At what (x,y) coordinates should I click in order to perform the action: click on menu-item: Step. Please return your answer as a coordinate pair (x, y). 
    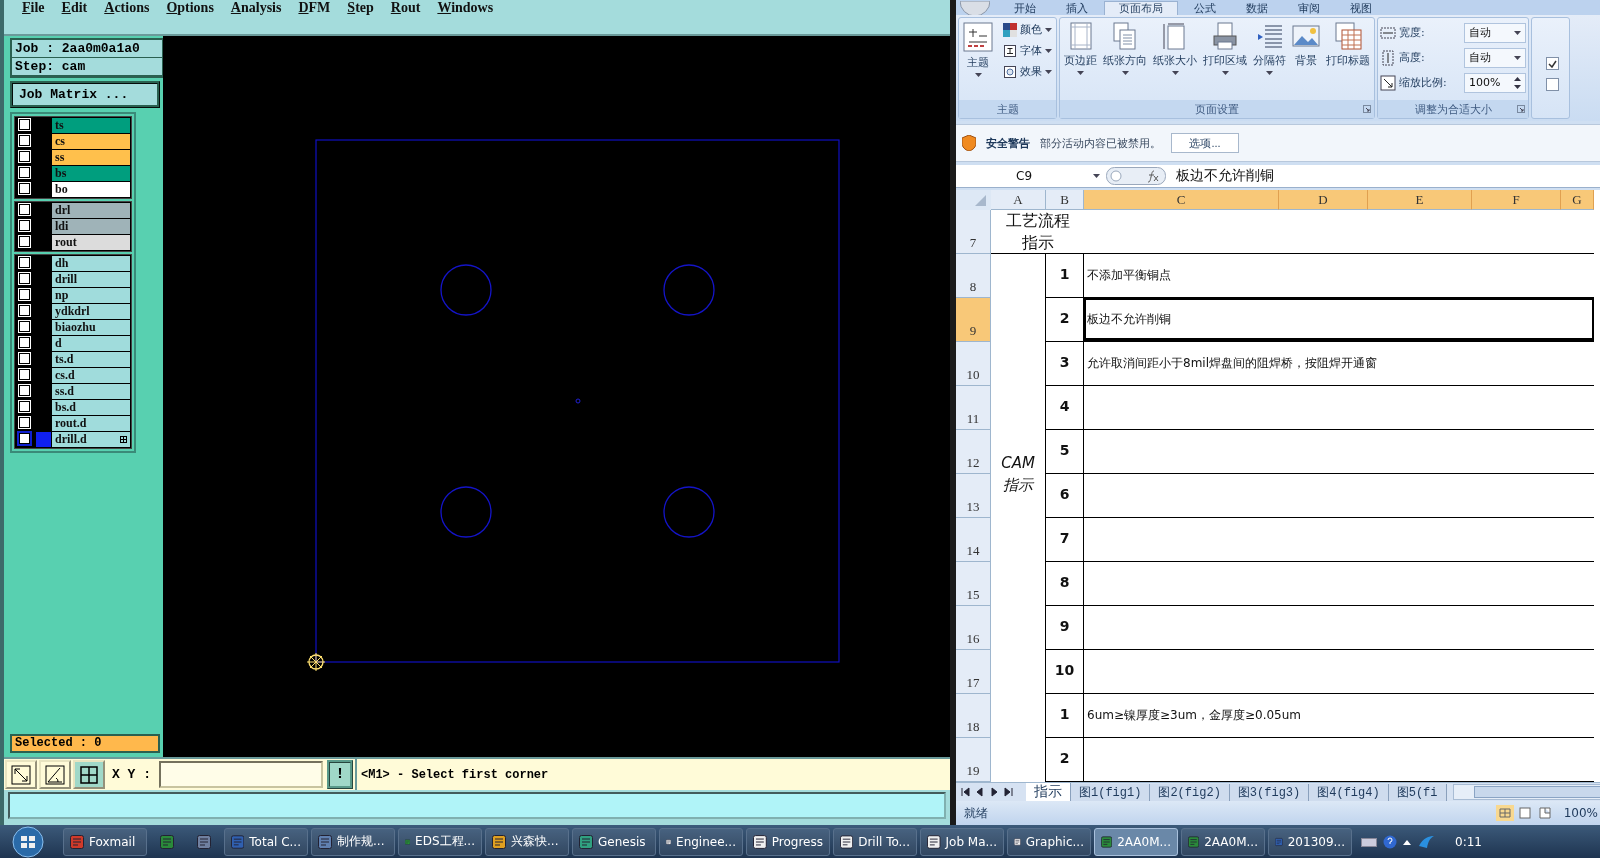
    Looking at the image, I should click on (360, 8).